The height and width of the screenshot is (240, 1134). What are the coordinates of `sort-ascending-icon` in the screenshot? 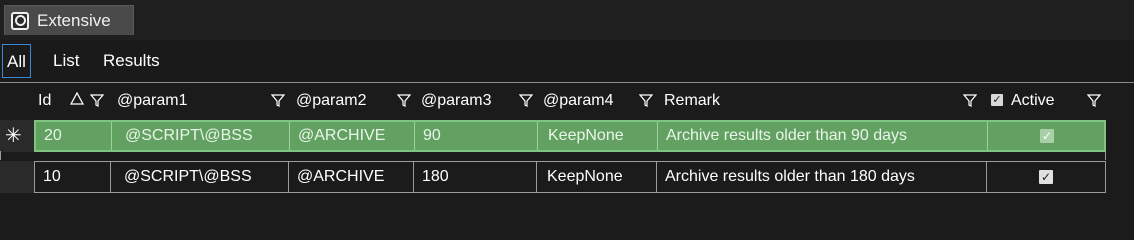 It's located at (77, 99).